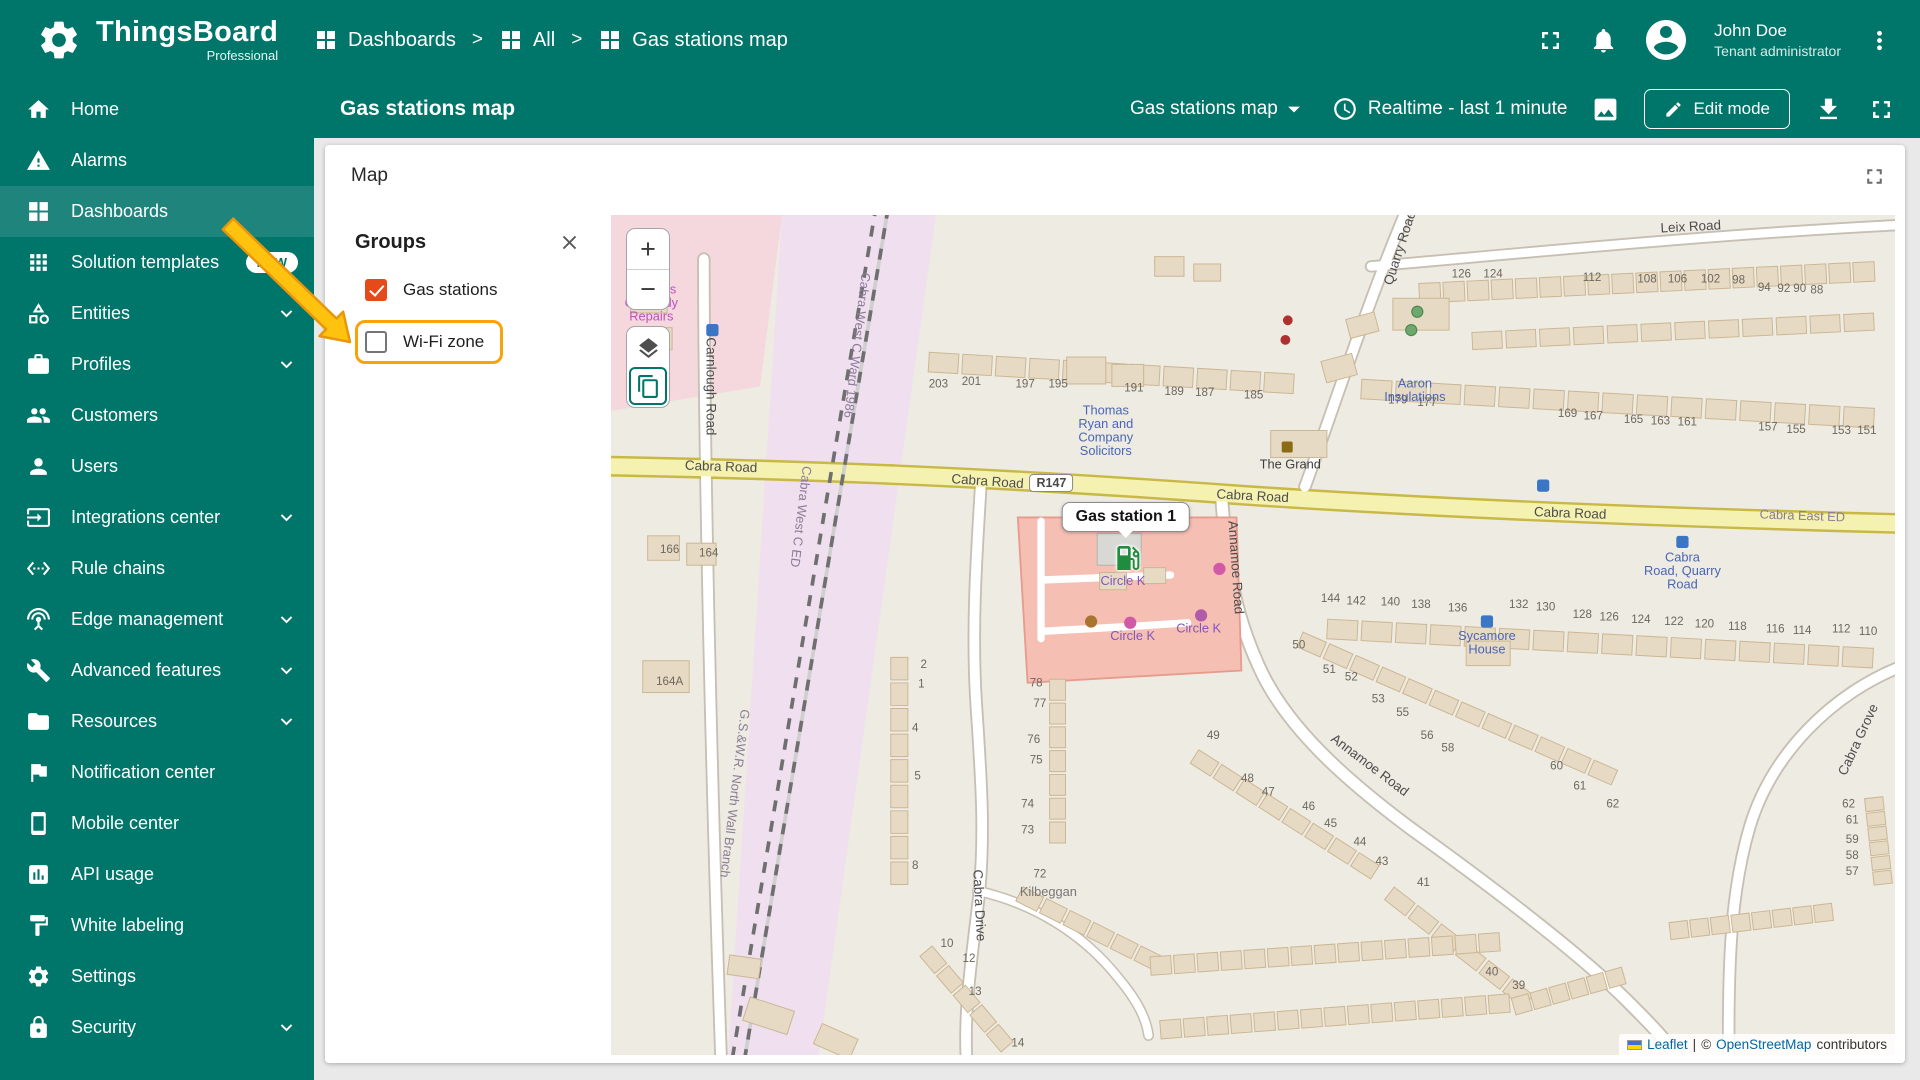 The image size is (1920, 1080). Describe the element at coordinates (1828, 109) in the screenshot. I see `download-icon` at that location.